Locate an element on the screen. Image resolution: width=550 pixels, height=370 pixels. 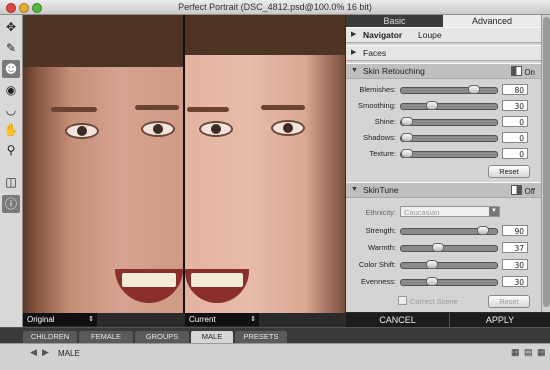
compare-view-icon: ◫ is located at coordinates (11, 182).